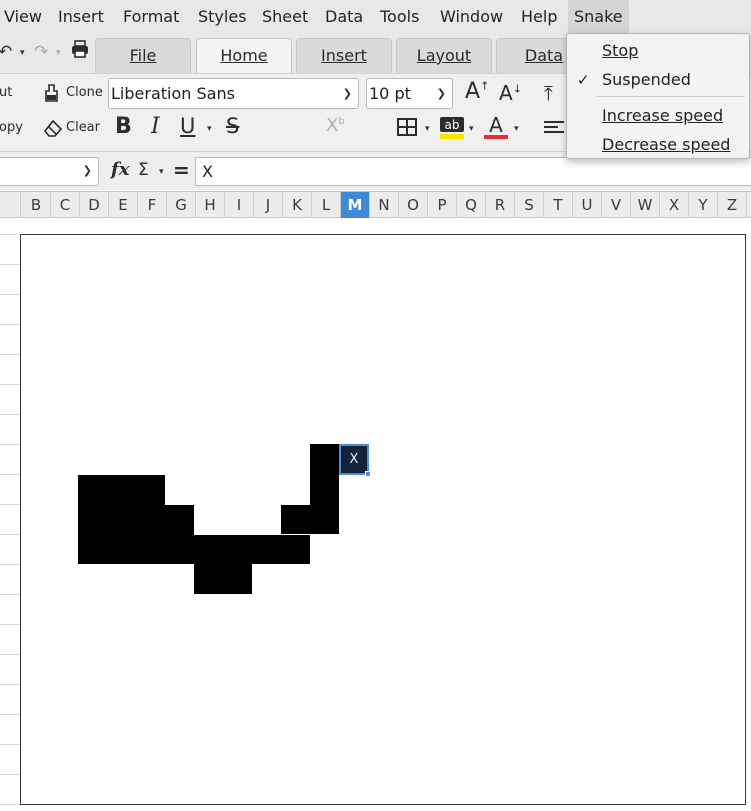  Describe the element at coordinates (659, 145) in the screenshot. I see `menu-item-decrease-speed: Decrease speed` at that location.